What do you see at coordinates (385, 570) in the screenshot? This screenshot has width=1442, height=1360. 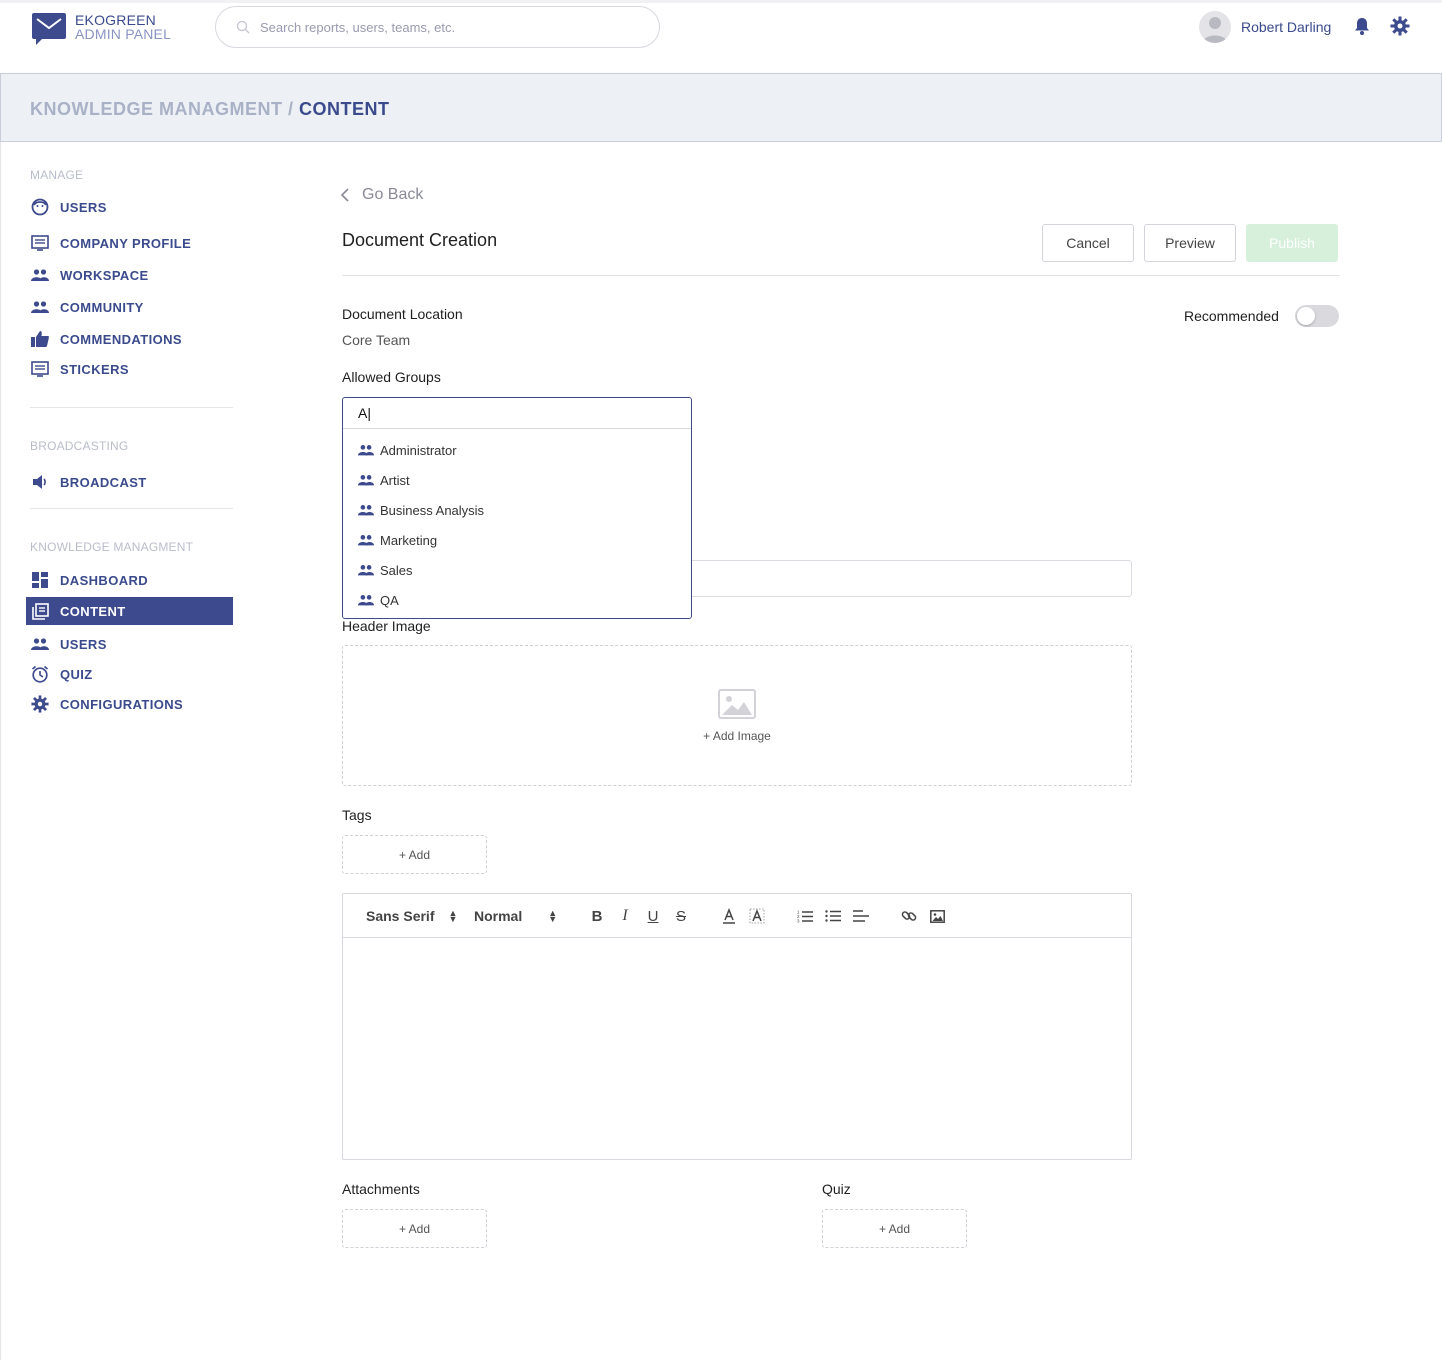 I see `group-option: Sales` at bounding box center [385, 570].